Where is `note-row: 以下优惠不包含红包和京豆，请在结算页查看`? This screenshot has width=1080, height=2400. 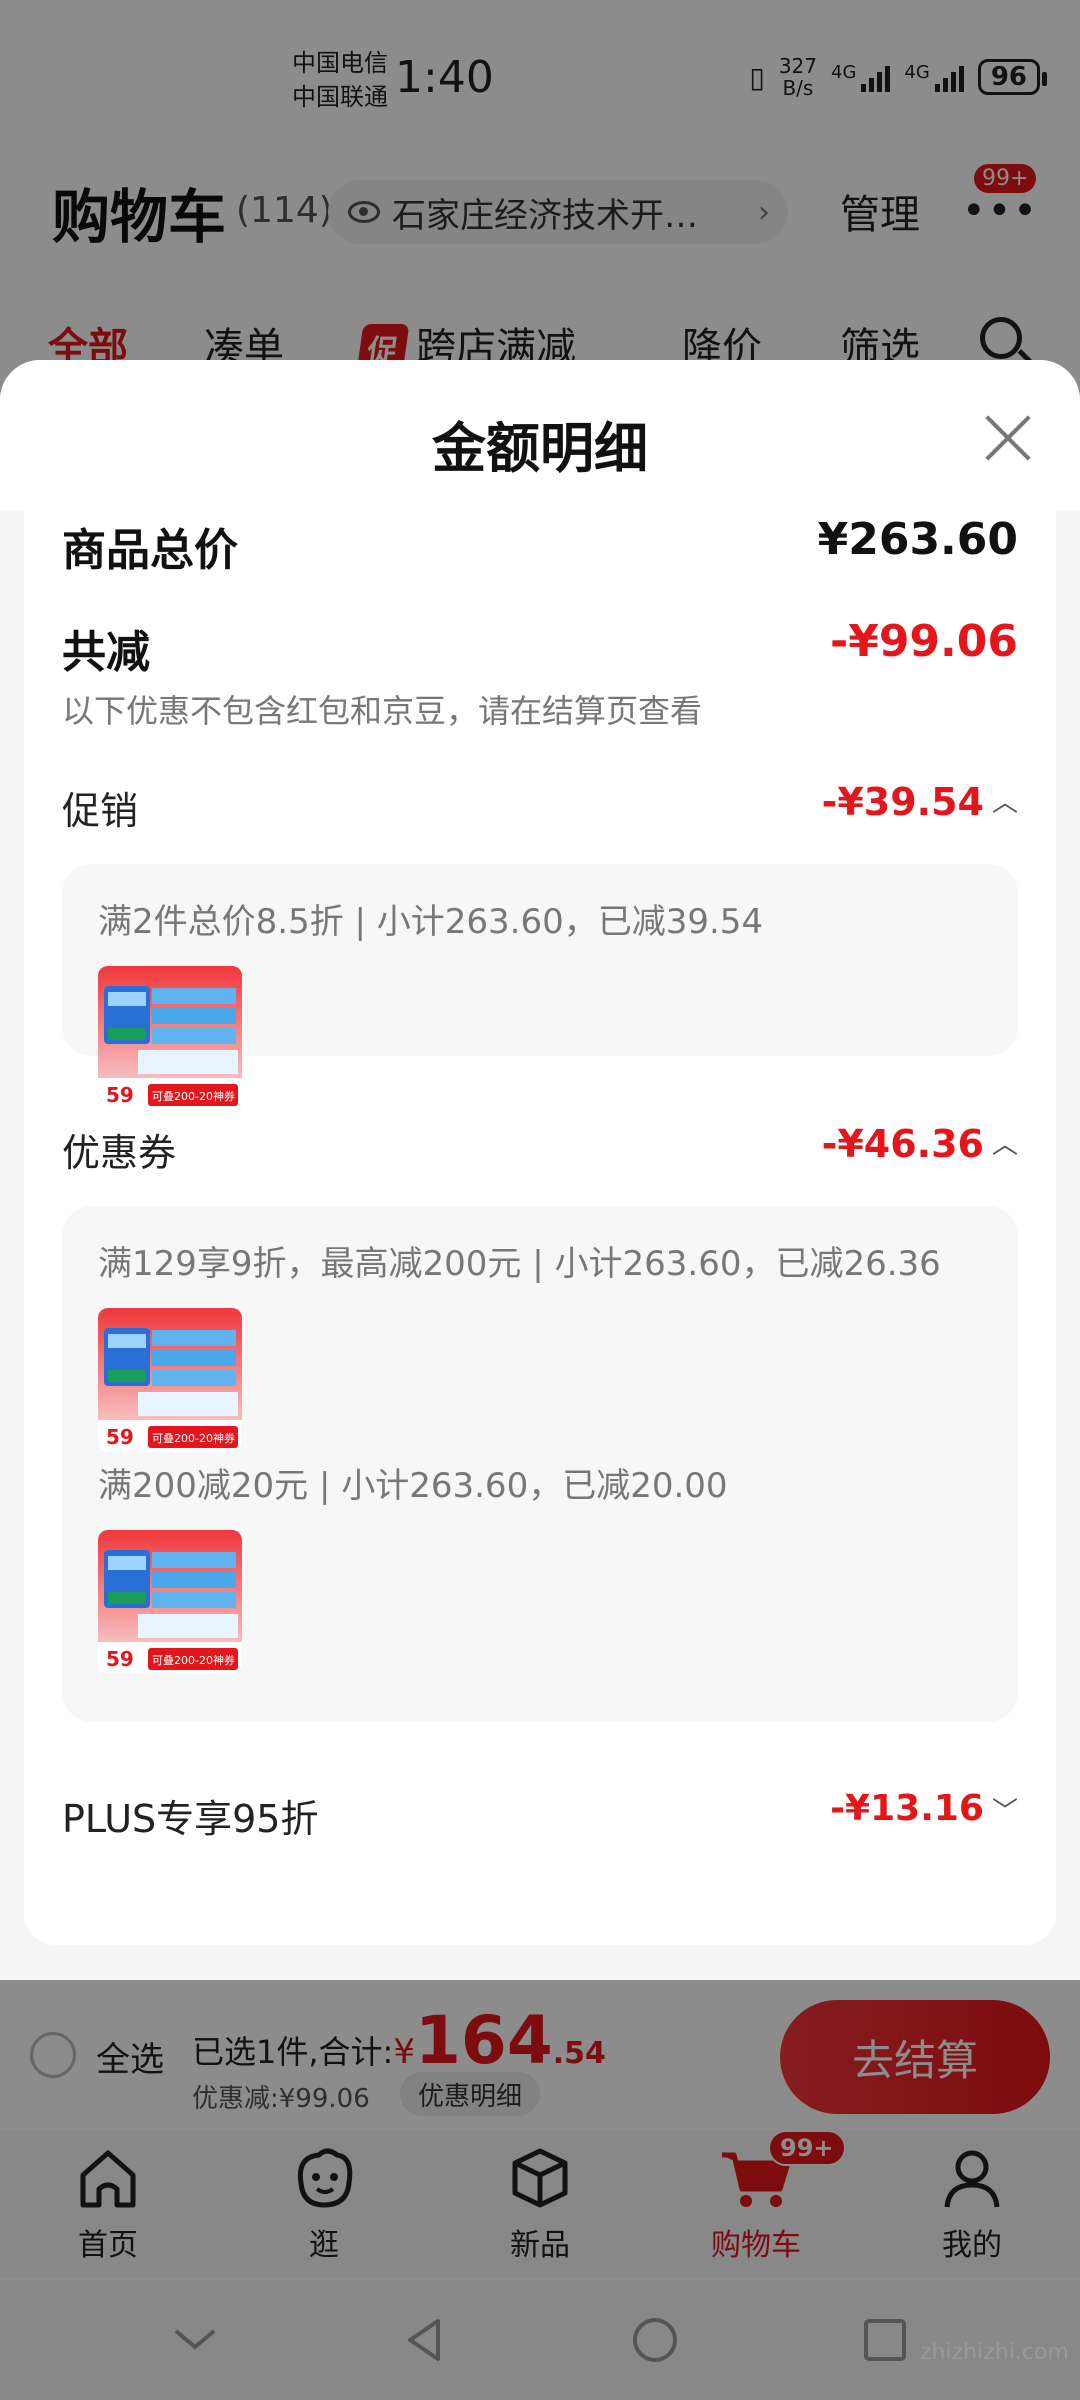
note-row: 以下优惠不包含红包和京豆，请在结算页查看 is located at coordinates (540, 708).